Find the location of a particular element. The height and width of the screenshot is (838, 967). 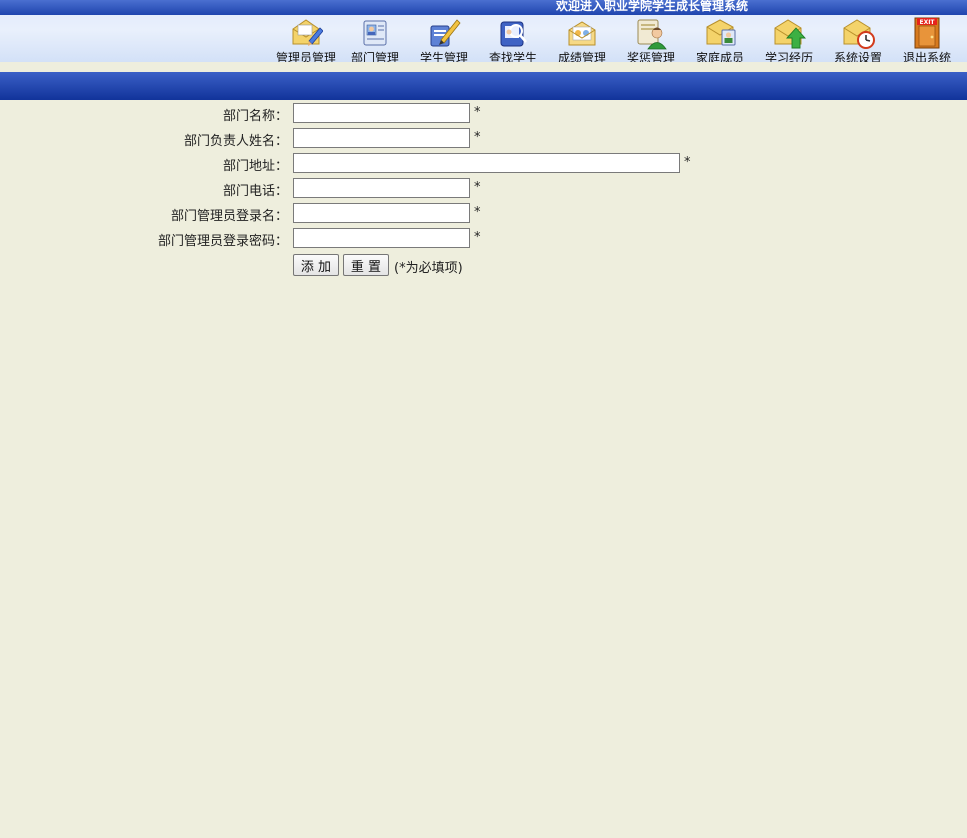

form-actions: 添 加 重 置 (*为必填项) is located at coordinates (350, 265).